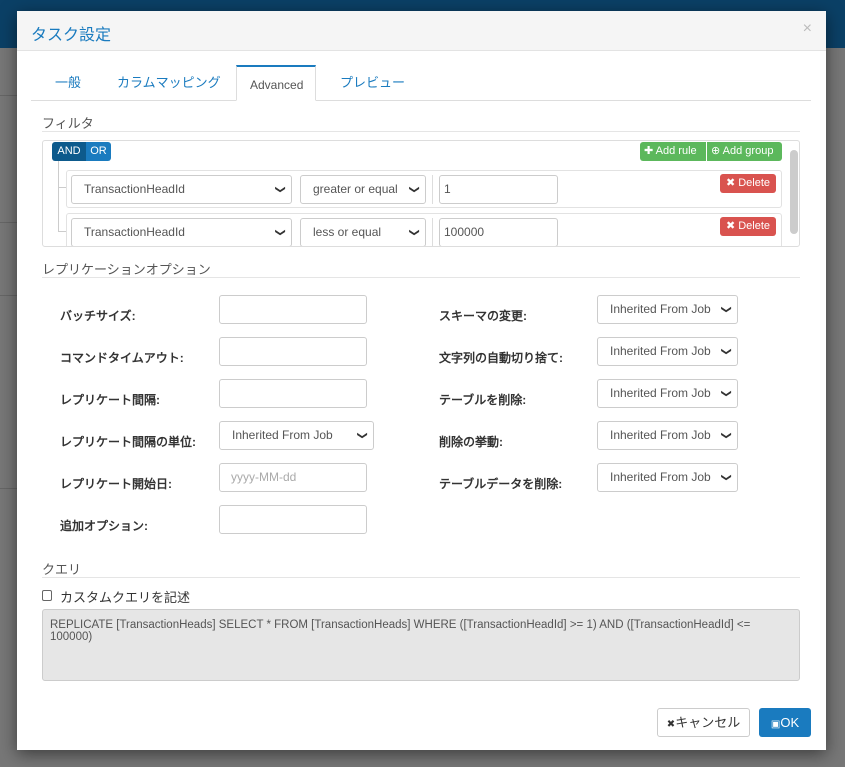 Image resolution: width=845 pixels, height=767 pixels. Describe the element at coordinates (293, 477) in the screenshot. I see `start-date-input: yyyy-MM-dd` at that location.